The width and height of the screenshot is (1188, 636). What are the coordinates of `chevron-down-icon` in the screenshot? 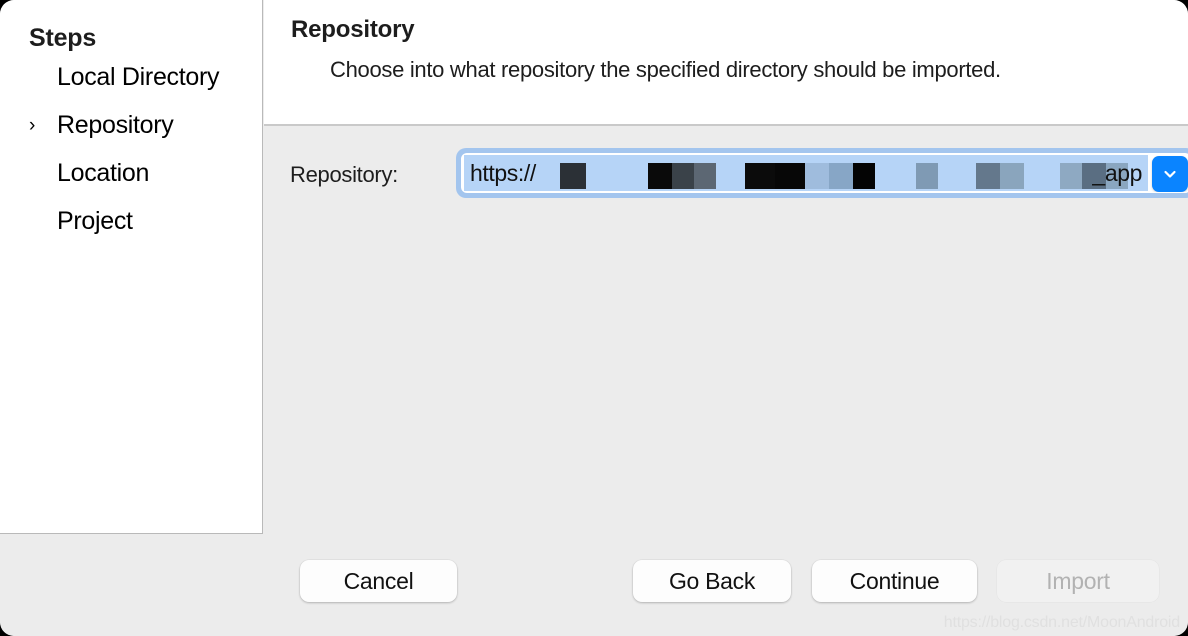 It's located at (1170, 174).